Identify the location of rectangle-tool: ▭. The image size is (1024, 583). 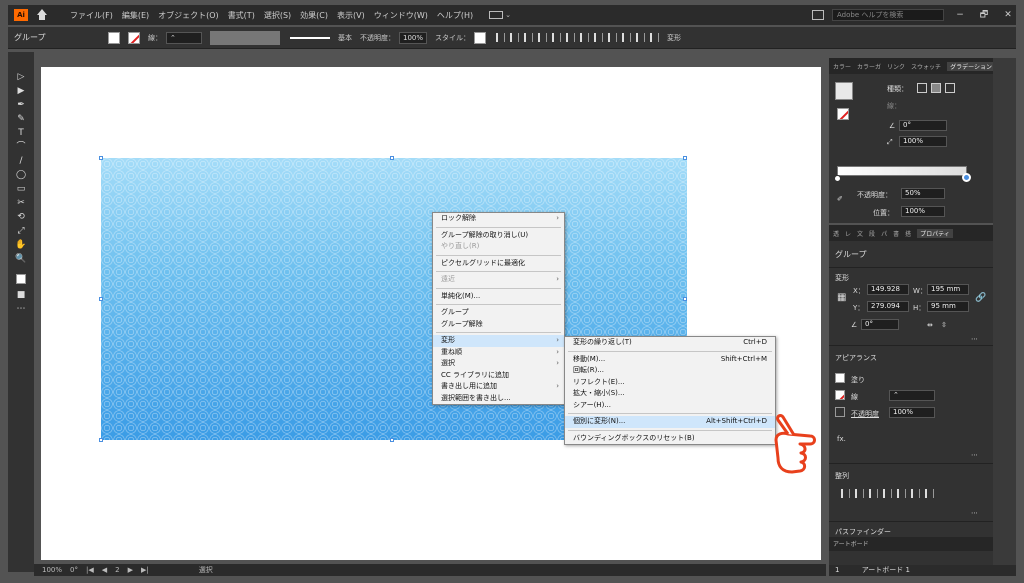
(21, 189).